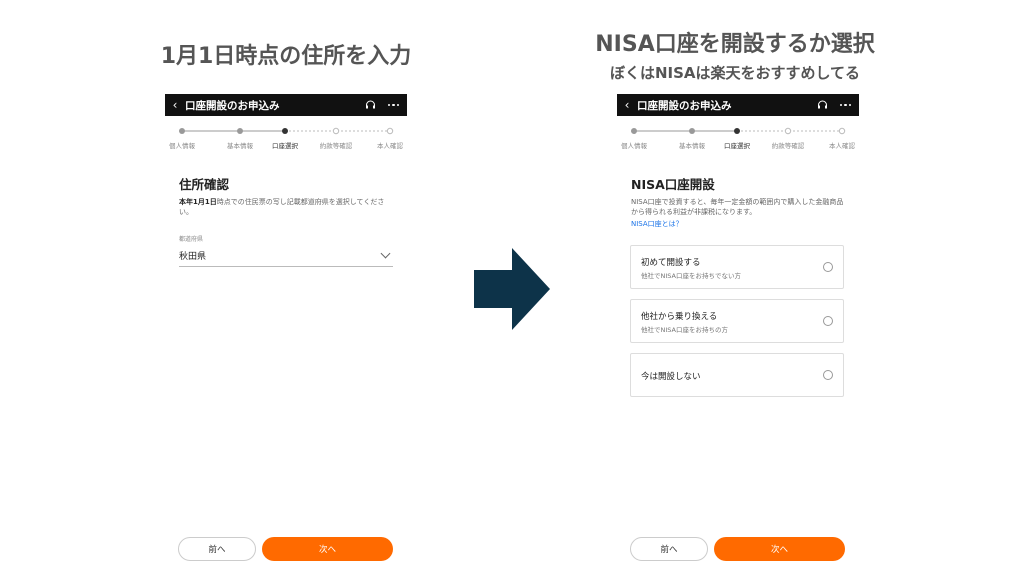 Image resolution: width=1024 pixels, height=576 pixels. I want to click on section-title: NISA口座開設, so click(673, 184).